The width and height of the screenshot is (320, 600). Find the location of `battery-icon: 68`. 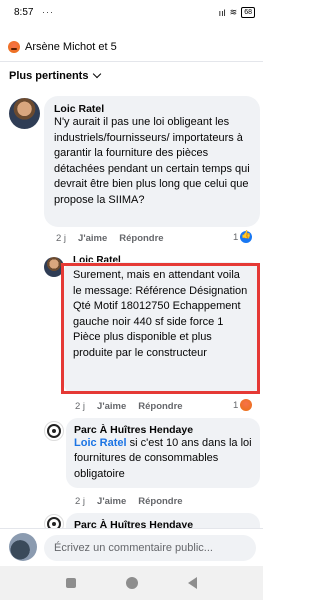

battery-icon: 68 is located at coordinates (248, 12).